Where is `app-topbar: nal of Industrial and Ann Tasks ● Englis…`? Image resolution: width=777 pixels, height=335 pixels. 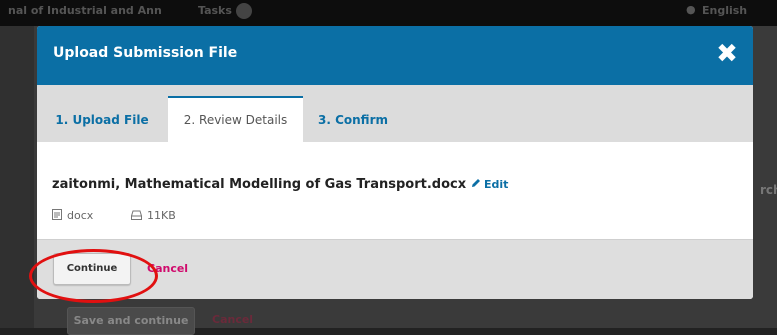
app-topbar: nal of Industrial and Ann Tasks ● Englis… is located at coordinates (388, 13).